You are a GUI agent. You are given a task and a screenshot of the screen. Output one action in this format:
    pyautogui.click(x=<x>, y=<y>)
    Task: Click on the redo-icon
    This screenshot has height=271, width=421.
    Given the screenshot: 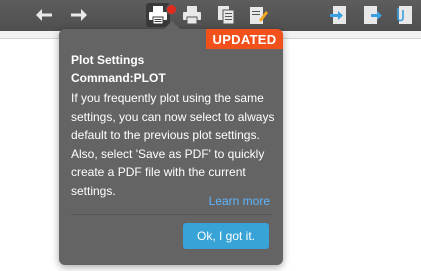 What is the action you would take?
    pyautogui.click(x=78, y=15)
    